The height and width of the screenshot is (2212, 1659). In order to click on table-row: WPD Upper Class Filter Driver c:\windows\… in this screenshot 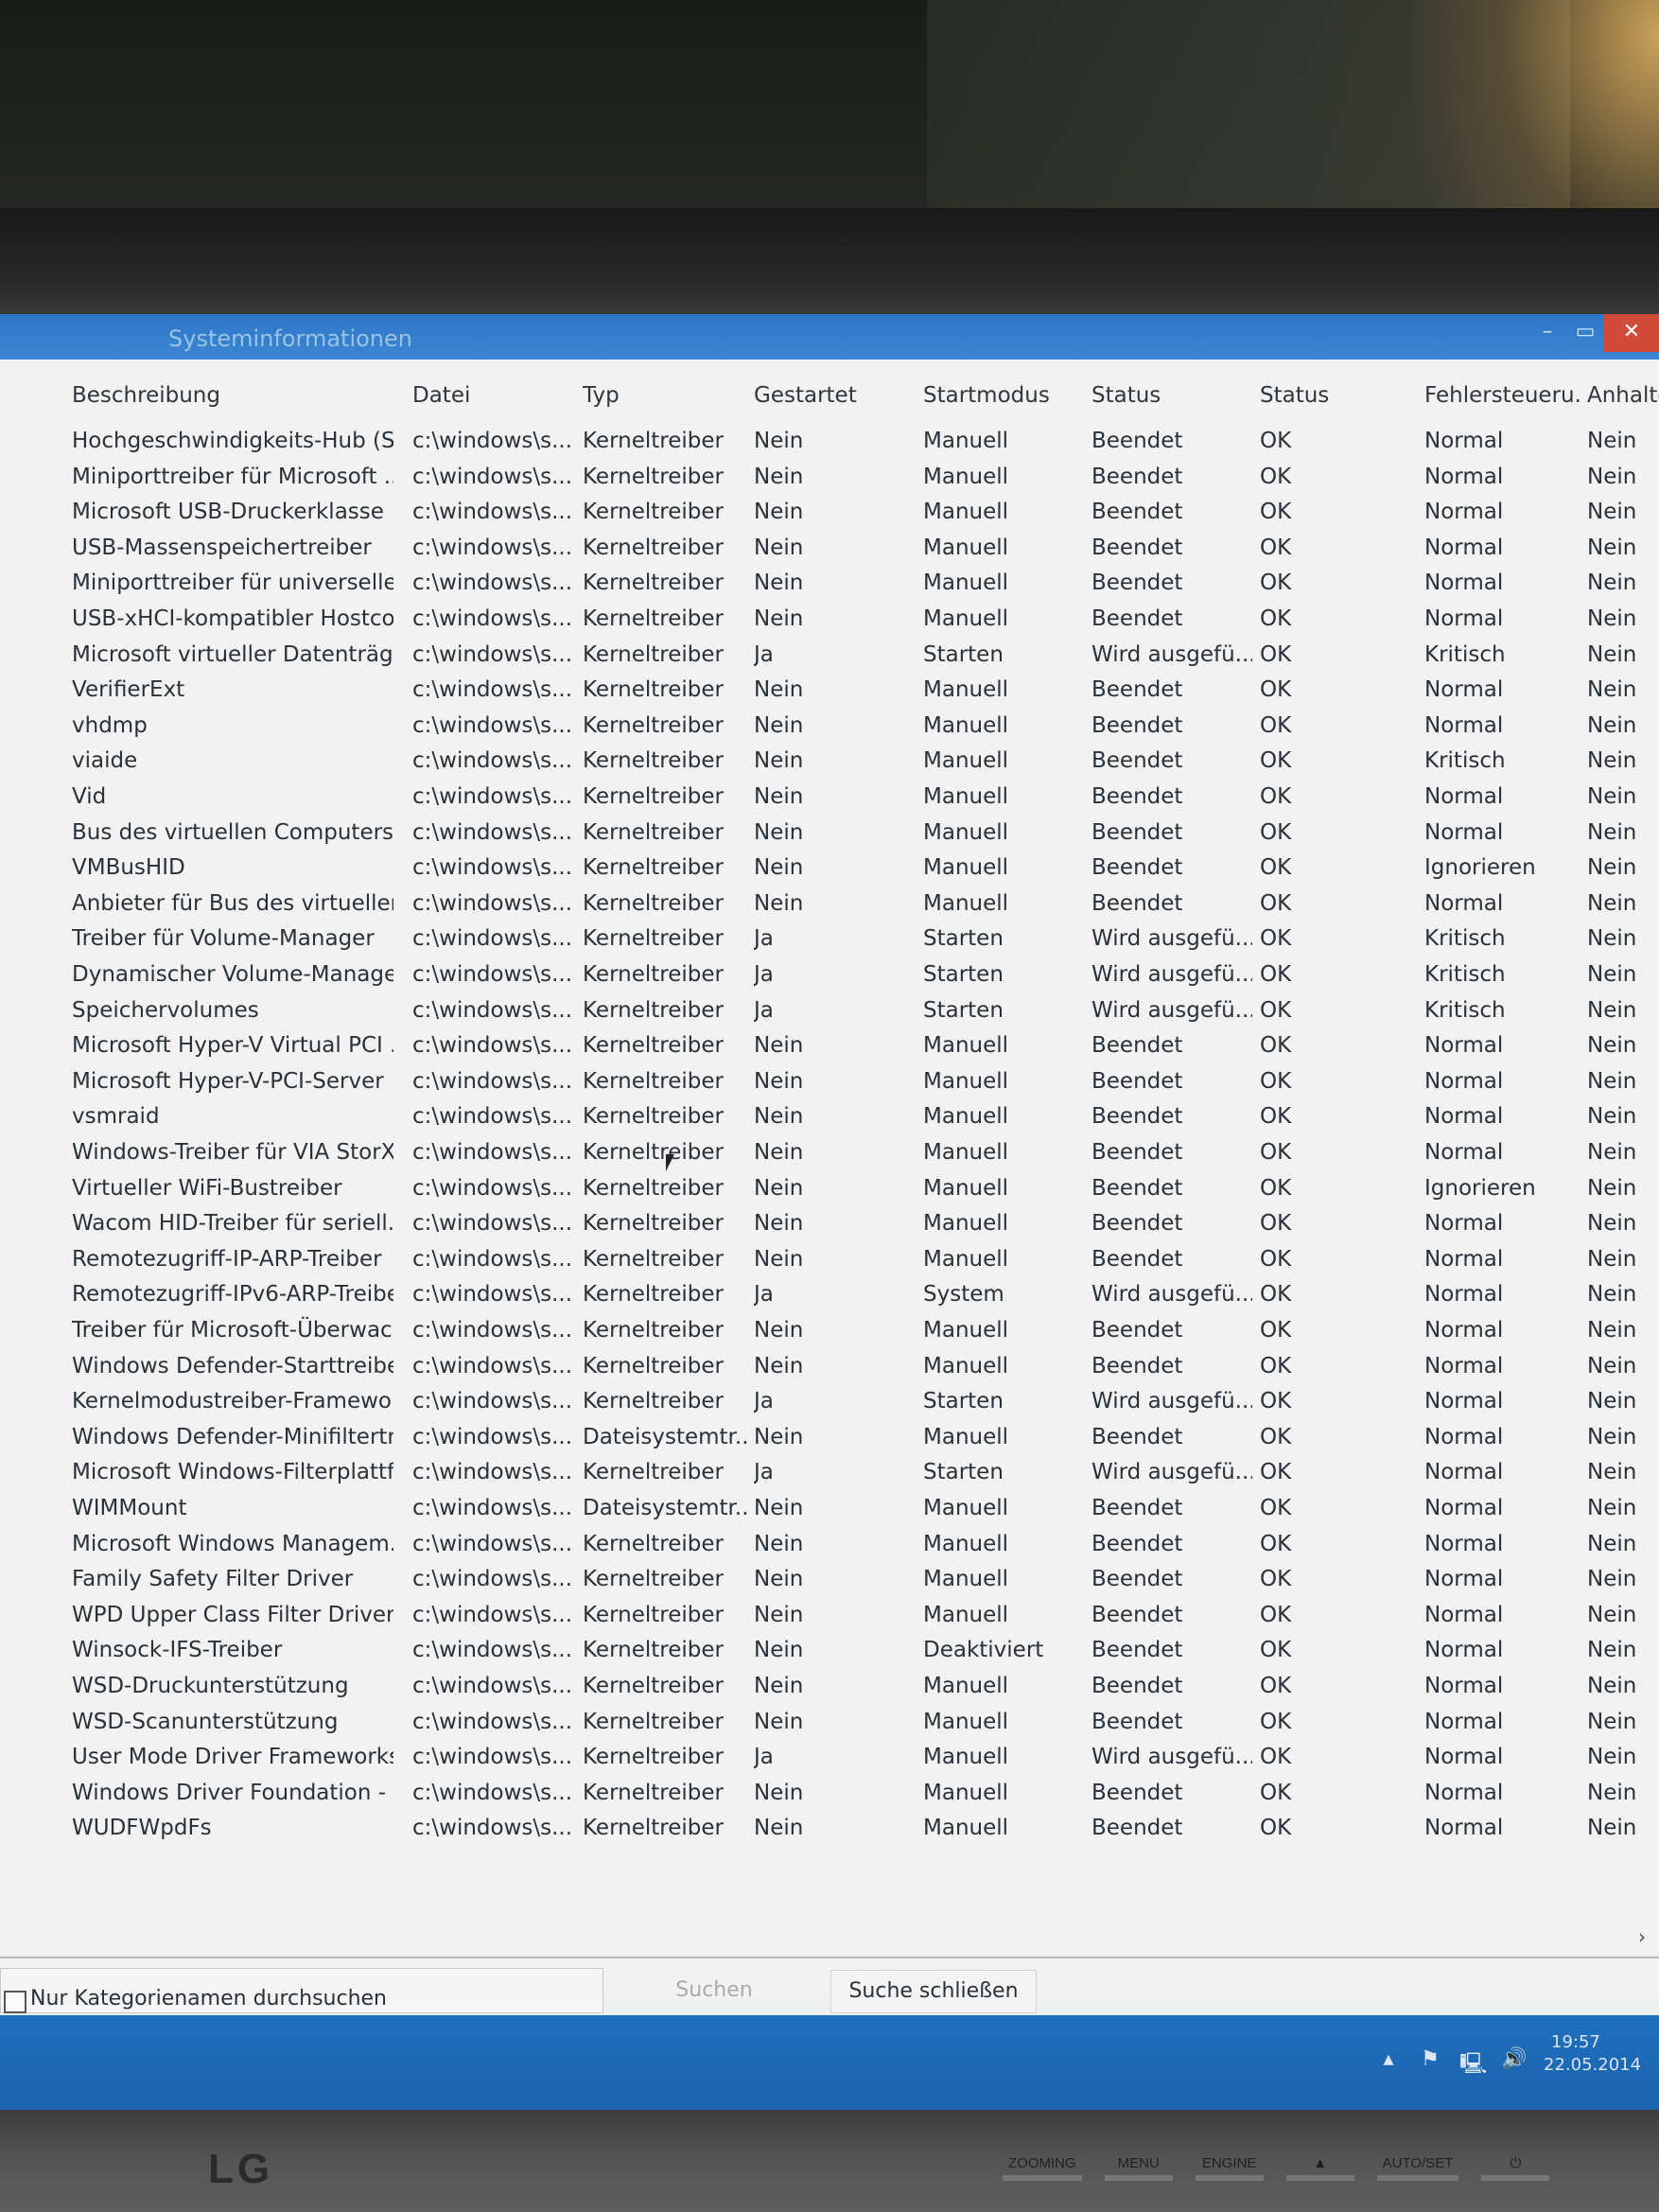, I will do `click(829, 1616)`.